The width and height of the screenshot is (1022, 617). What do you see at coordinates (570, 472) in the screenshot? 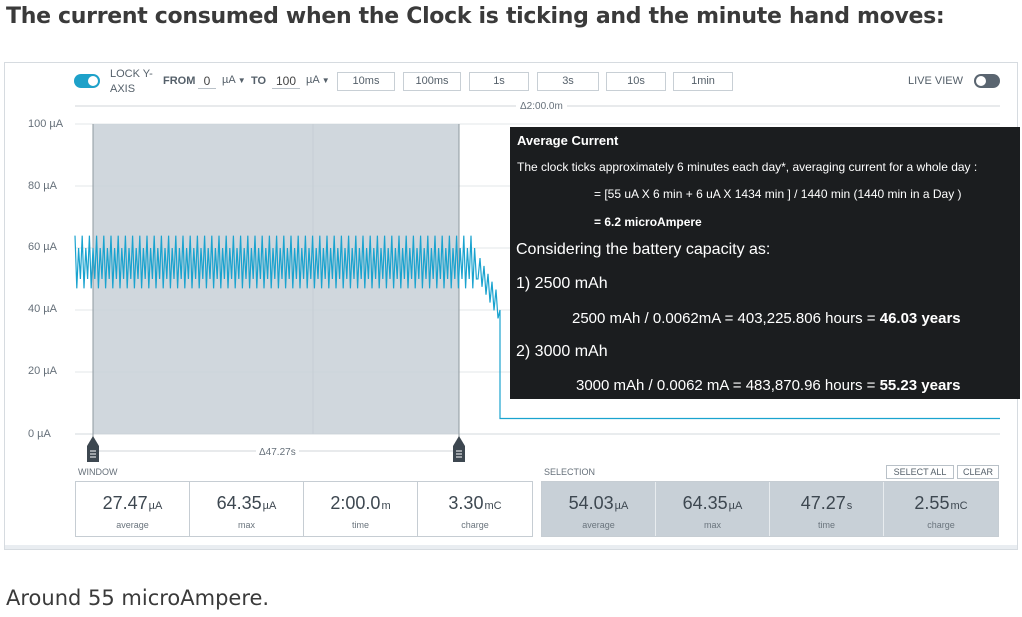
I see `selection-section-label: SELECTION` at bounding box center [570, 472].